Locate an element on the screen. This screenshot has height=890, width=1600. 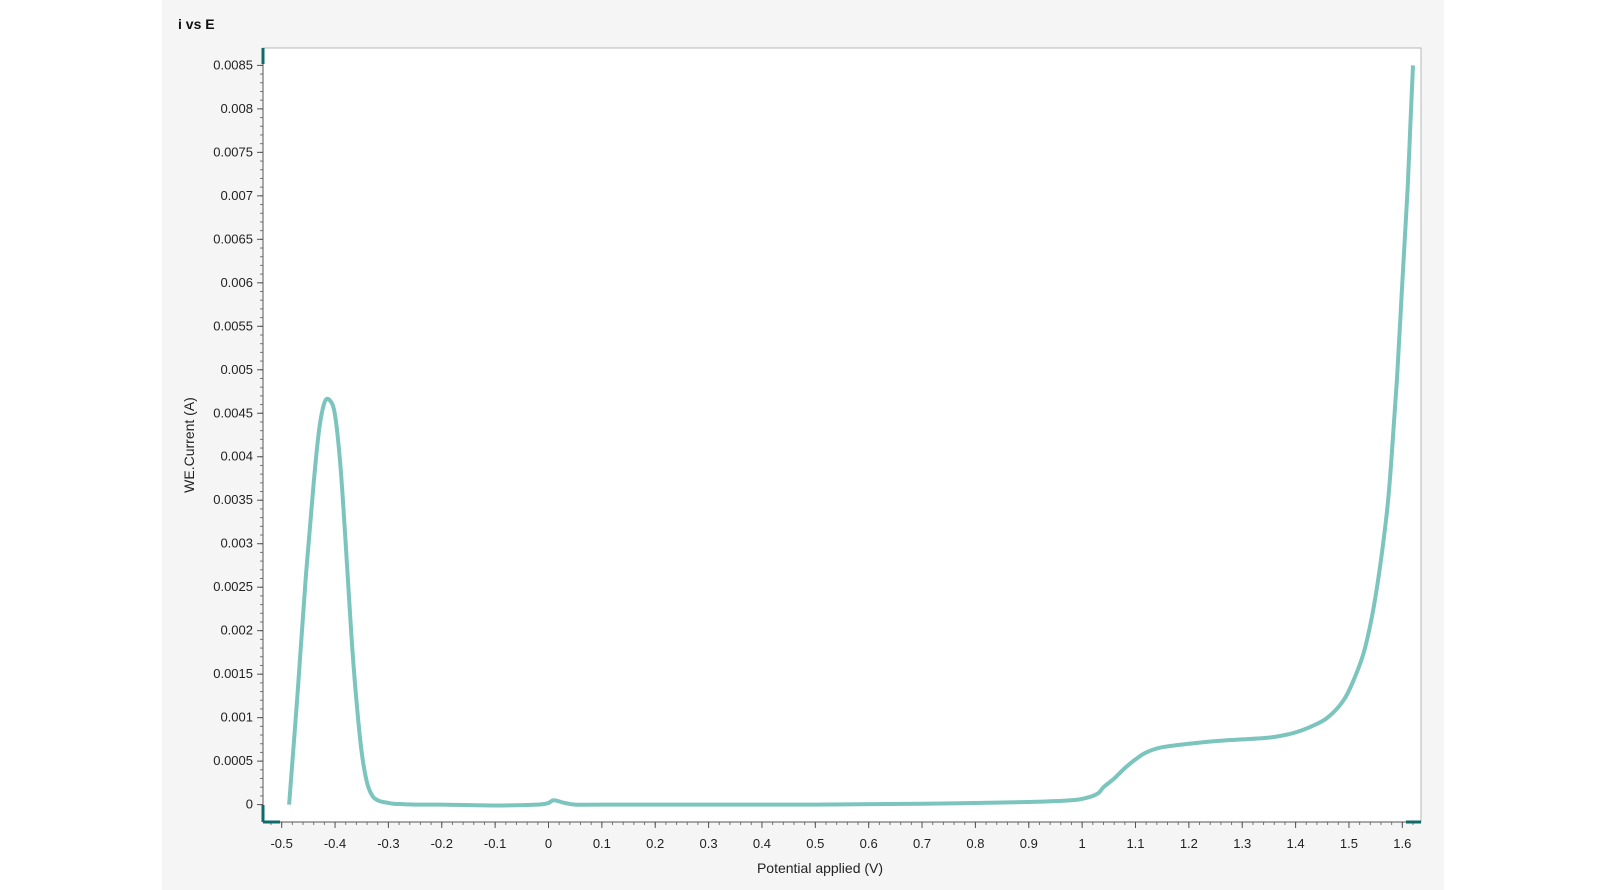
x-tick-label: 1.3 is located at coordinates (1242, 843).